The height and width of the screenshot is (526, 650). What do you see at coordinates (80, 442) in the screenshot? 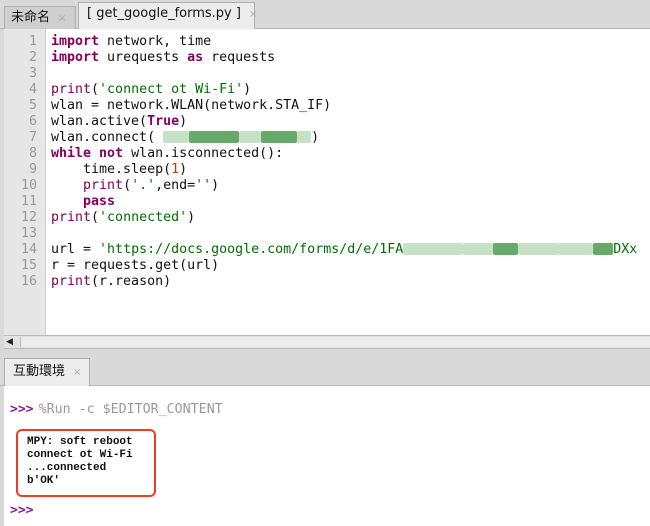
I see `output-line: MPY: soft reboot` at bounding box center [80, 442].